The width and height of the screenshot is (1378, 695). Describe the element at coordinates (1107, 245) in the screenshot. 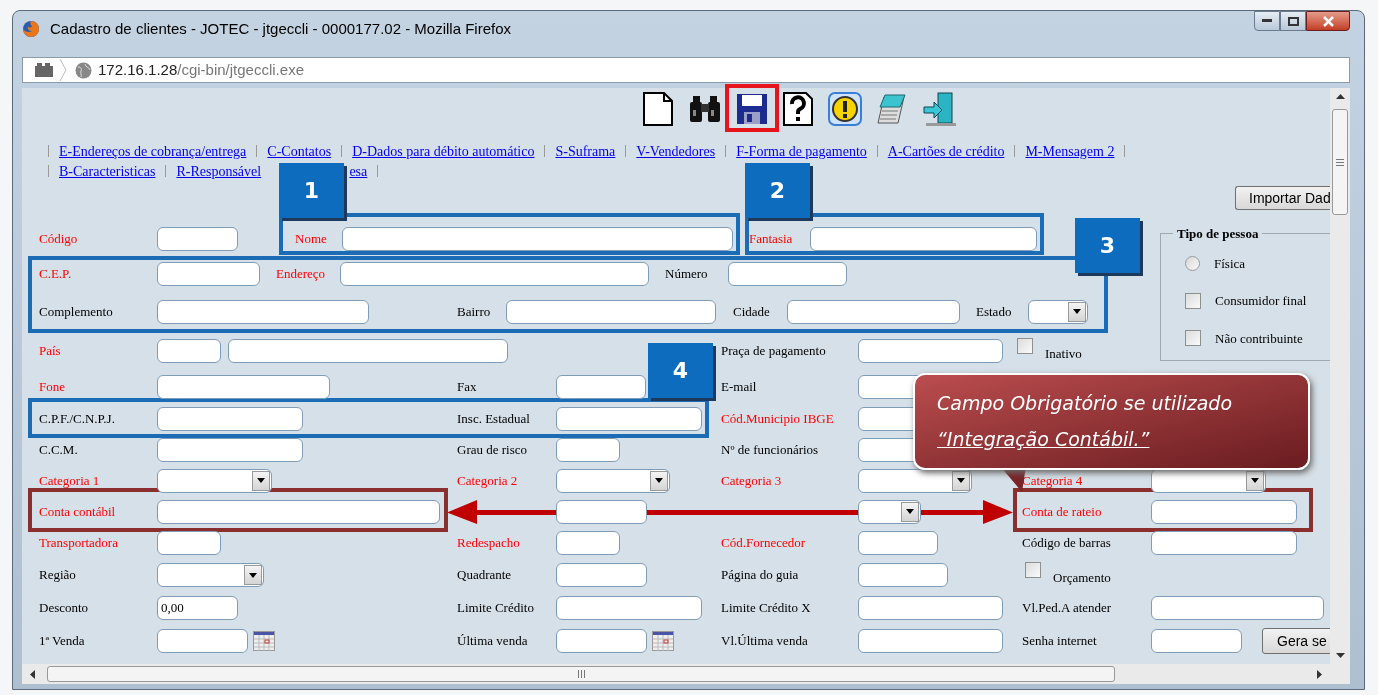

I see `step-number-badge: 3` at that location.